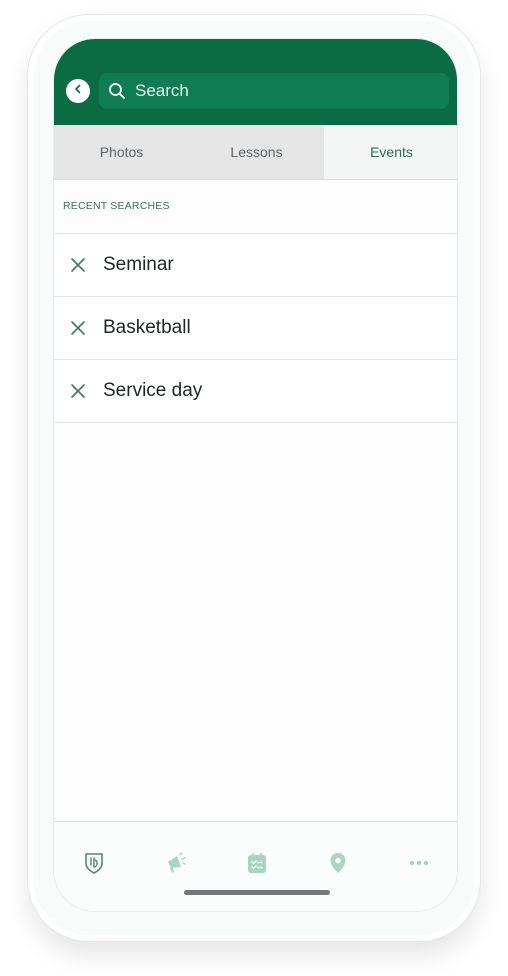 The image size is (508, 976). Describe the element at coordinates (116, 206) in the screenshot. I see `recent-searches-heading: RECENT SEARCHES` at that location.